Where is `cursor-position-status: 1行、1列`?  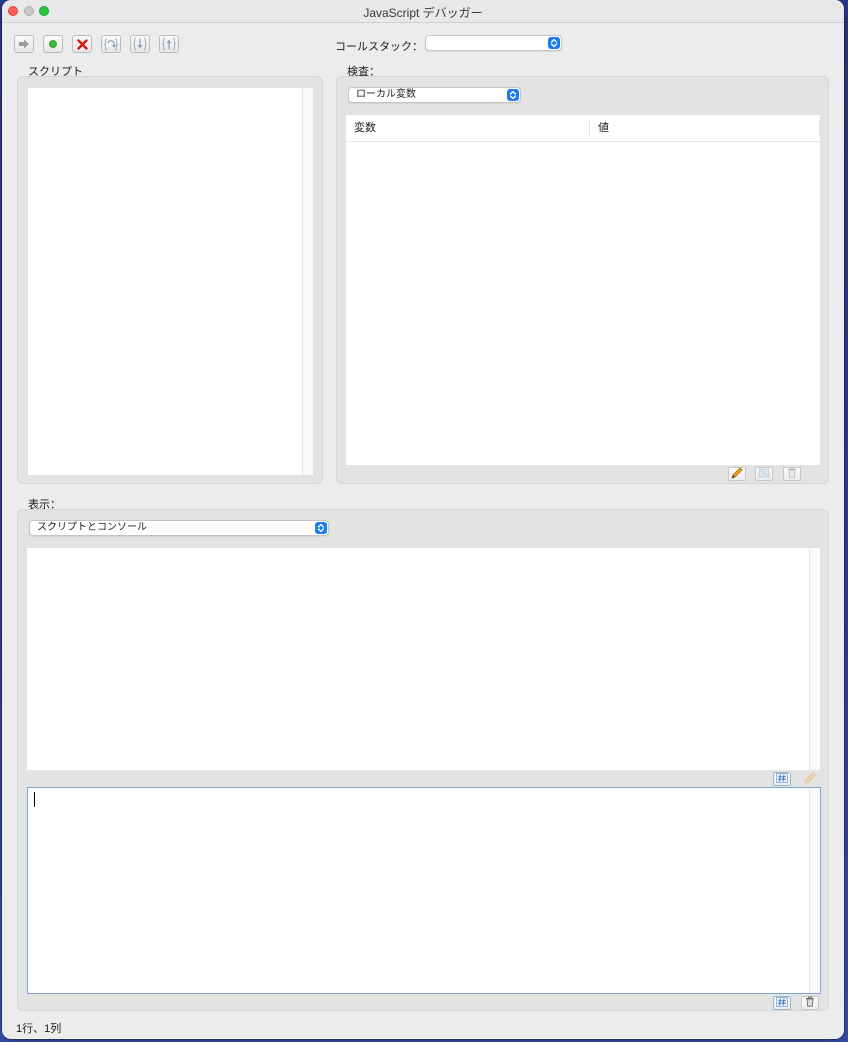 cursor-position-status: 1行、1列 is located at coordinates (39, 1029).